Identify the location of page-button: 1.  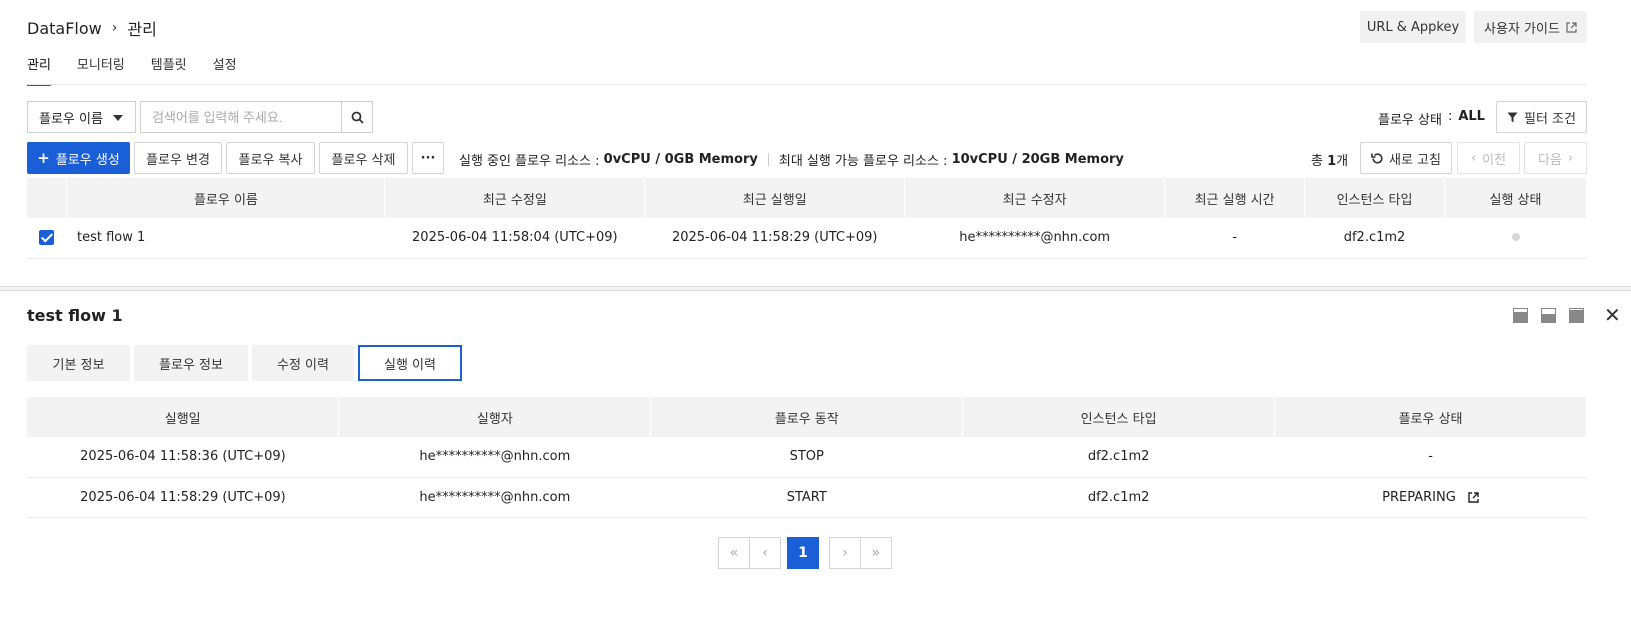
(803, 553).